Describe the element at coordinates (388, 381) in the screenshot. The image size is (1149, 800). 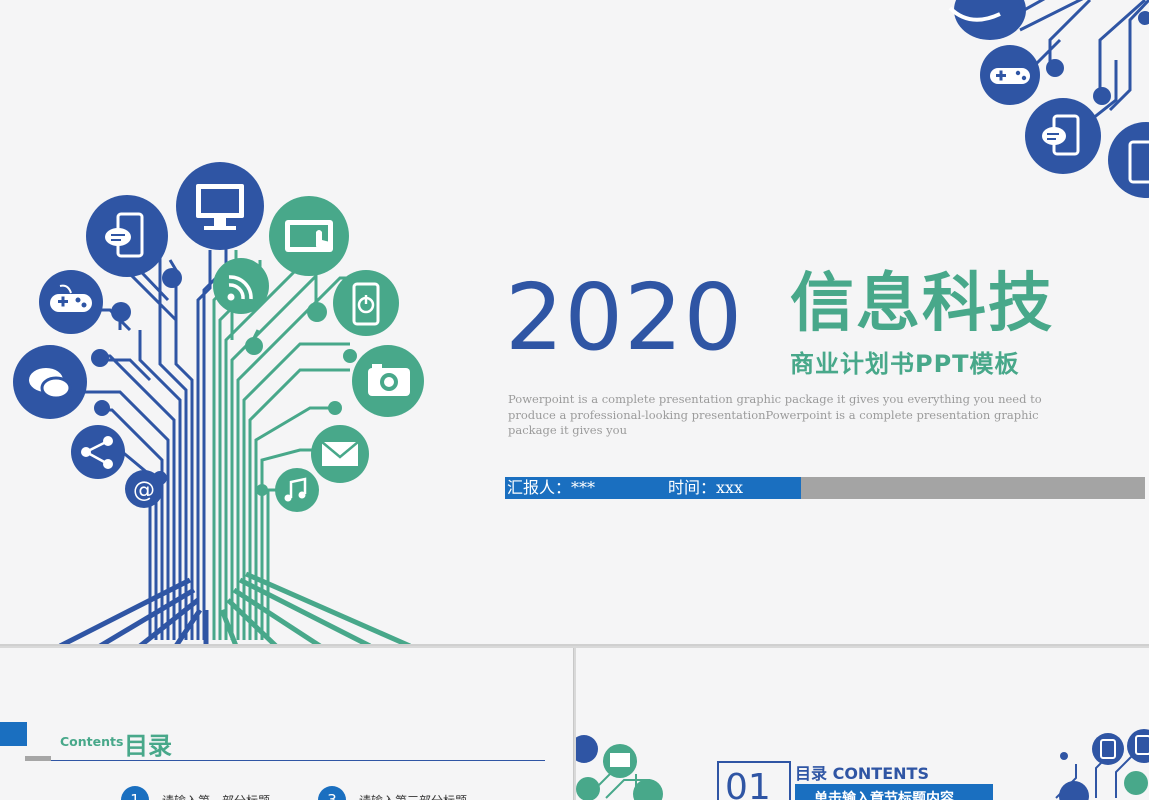
I see `camera-icon` at that location.